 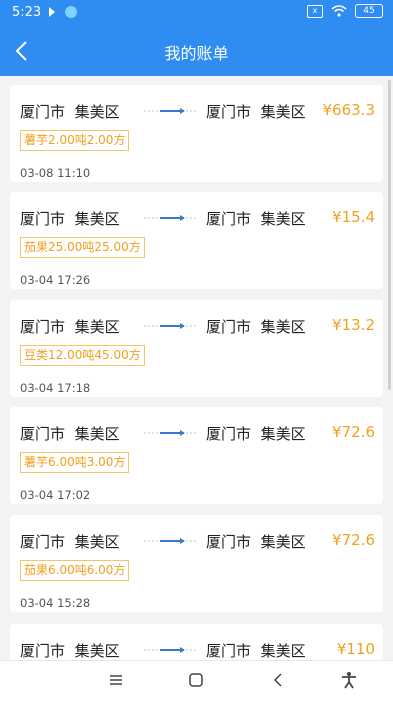 I want to click on cargo-tag: 薯芋6.00吨3.00方, so click(x=75, y=462).